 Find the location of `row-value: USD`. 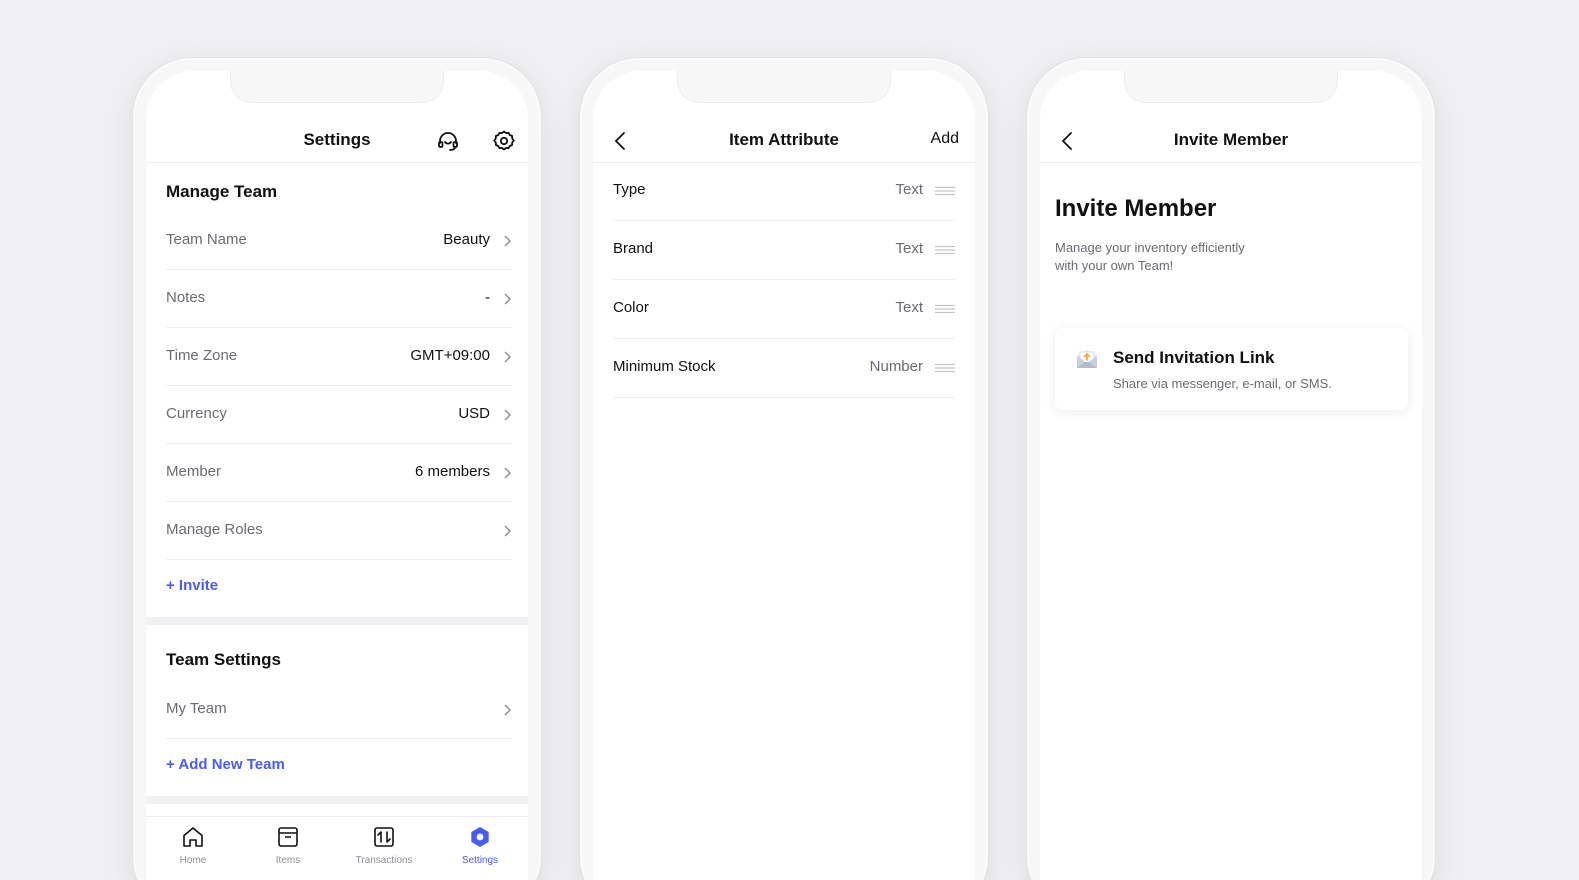

row-value: USD is located at coordinates (474, 413).